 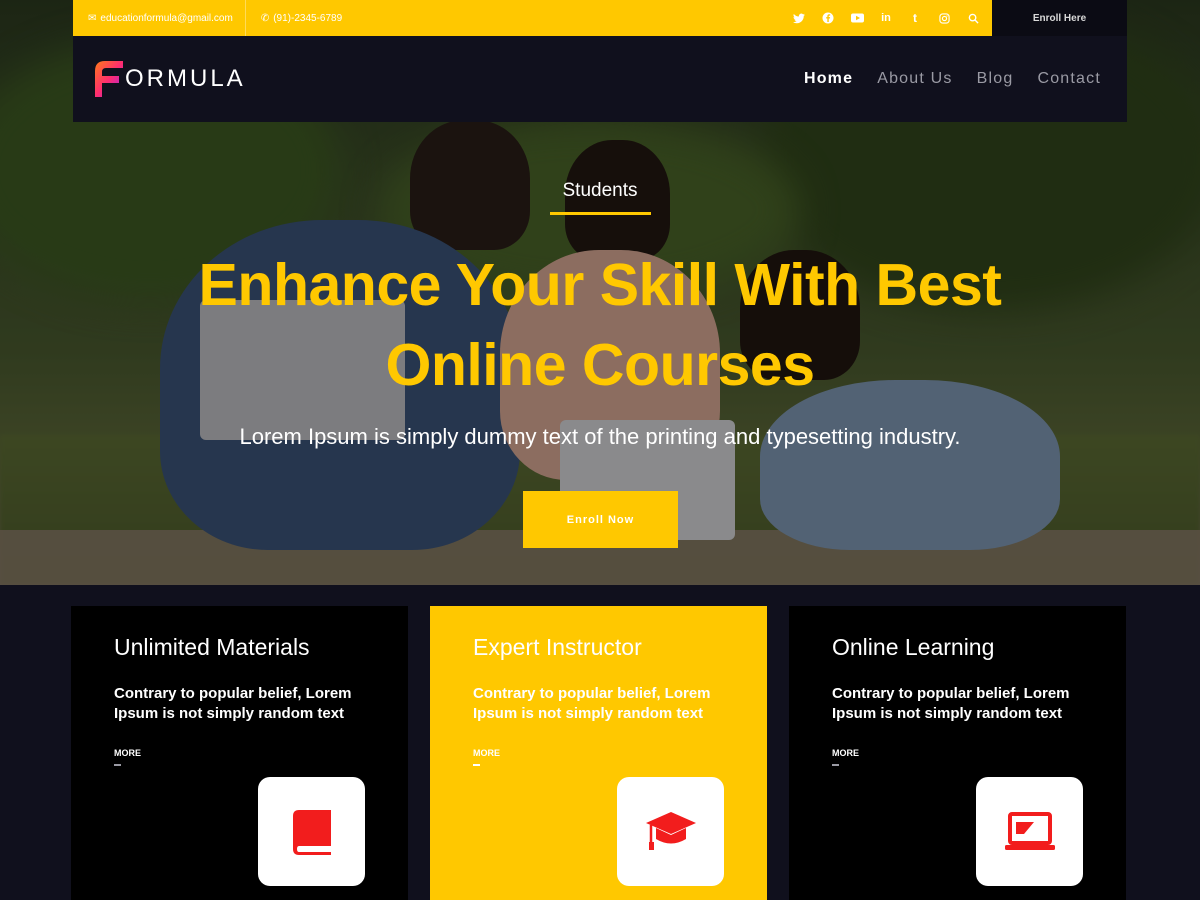 I want to click on facebook-icon, so click(x=828, y=18).